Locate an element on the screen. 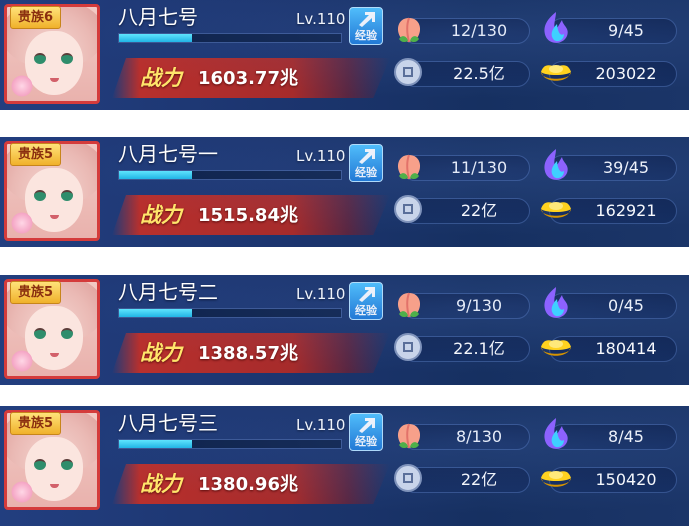 This screenshot has height=526, width=689. power-value: 1603.77兆 is located at coordinates (248, 78).